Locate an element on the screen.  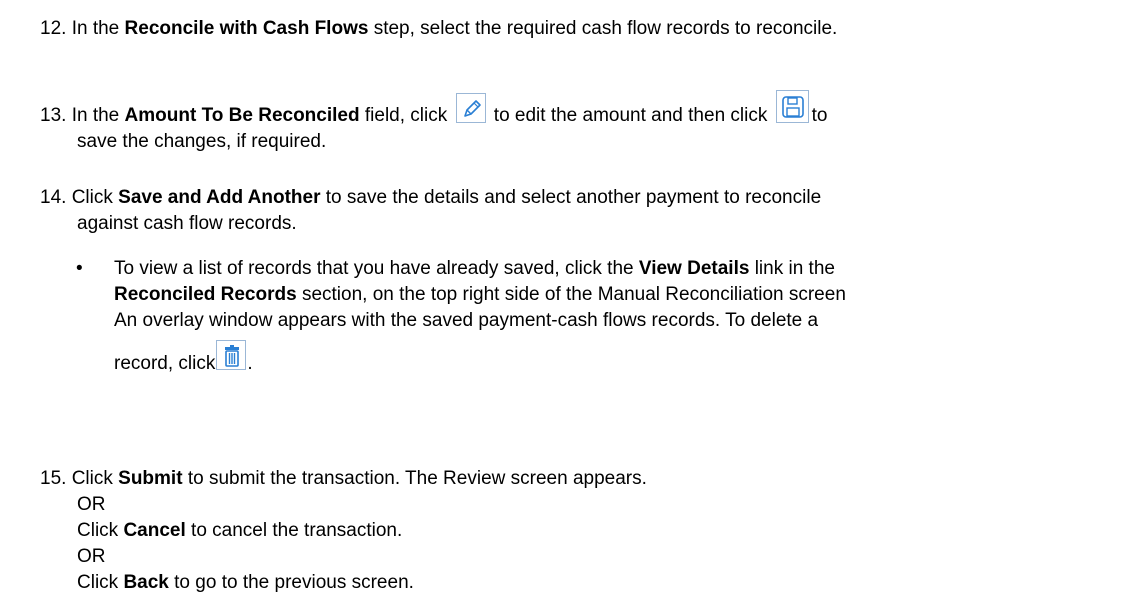
step-continuation: against cash flow records. is located at coordinates (187, 223).